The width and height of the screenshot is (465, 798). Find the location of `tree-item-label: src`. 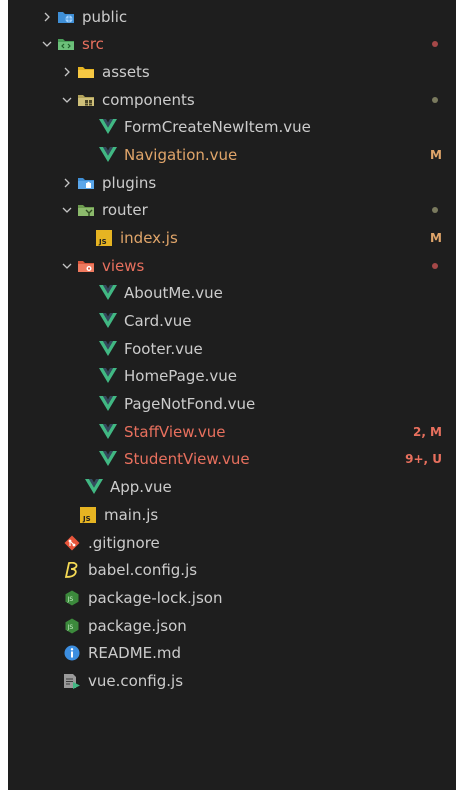

tree-item-label: src is located at coordinates (93, 43).